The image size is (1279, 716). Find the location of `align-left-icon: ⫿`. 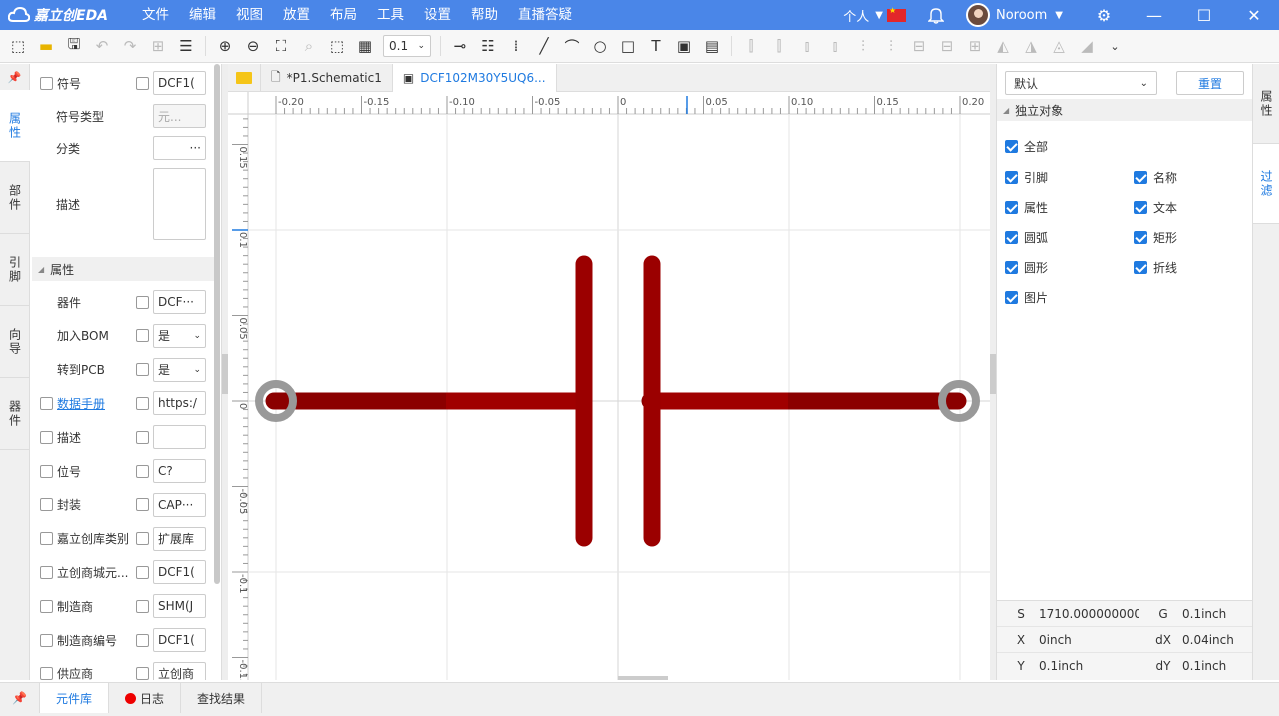

align-left-icon: ⫿ is located at coordinates (751, 46).